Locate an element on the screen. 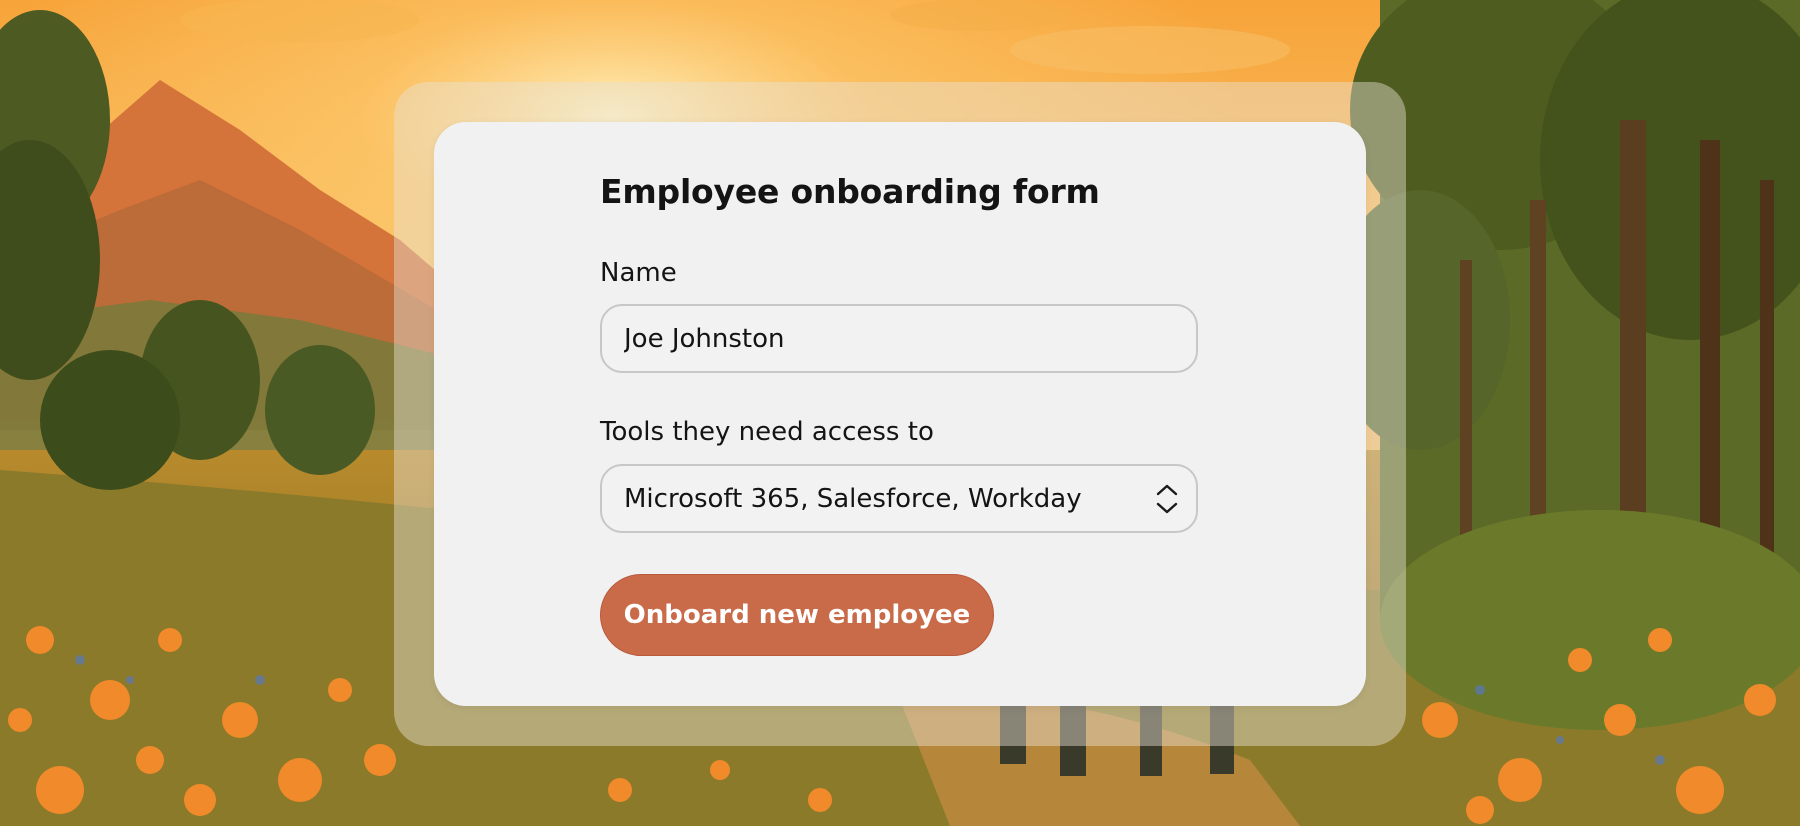  tools-label: Tools they need access to is located at coordinates (767, 432).